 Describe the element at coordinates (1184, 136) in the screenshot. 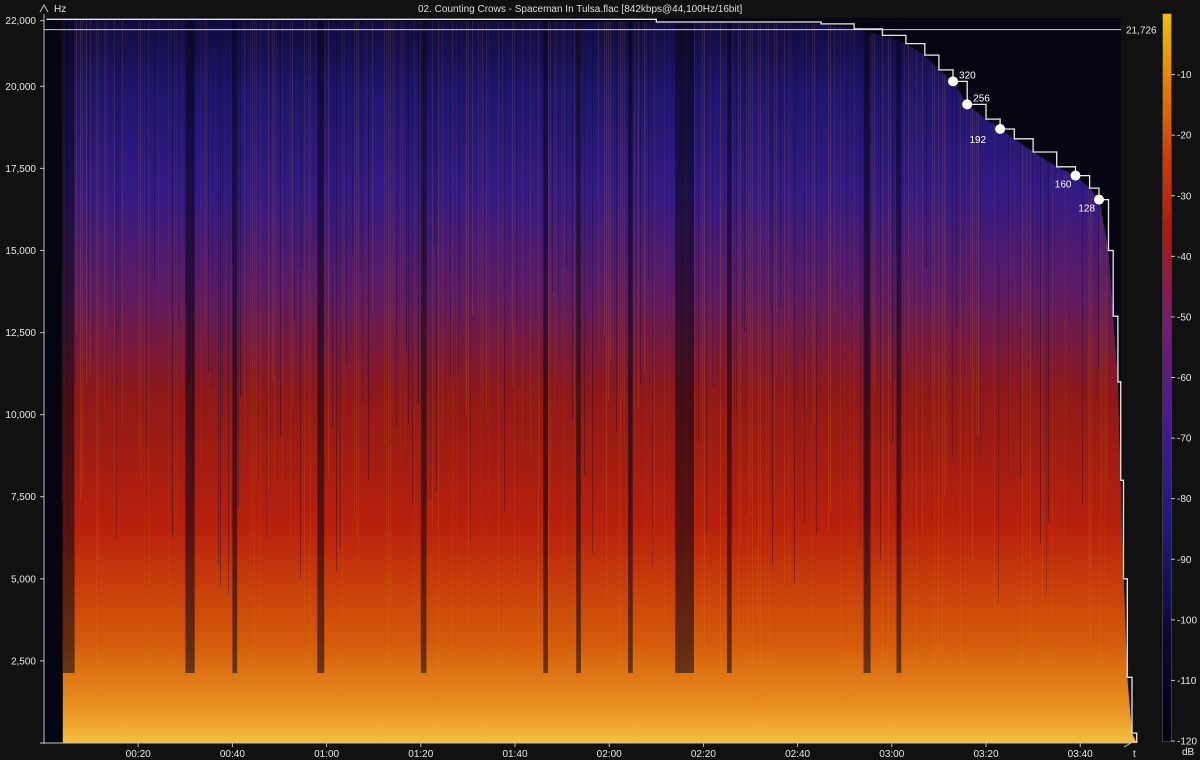

I see `colorbar-tick-label: -20` at that location.